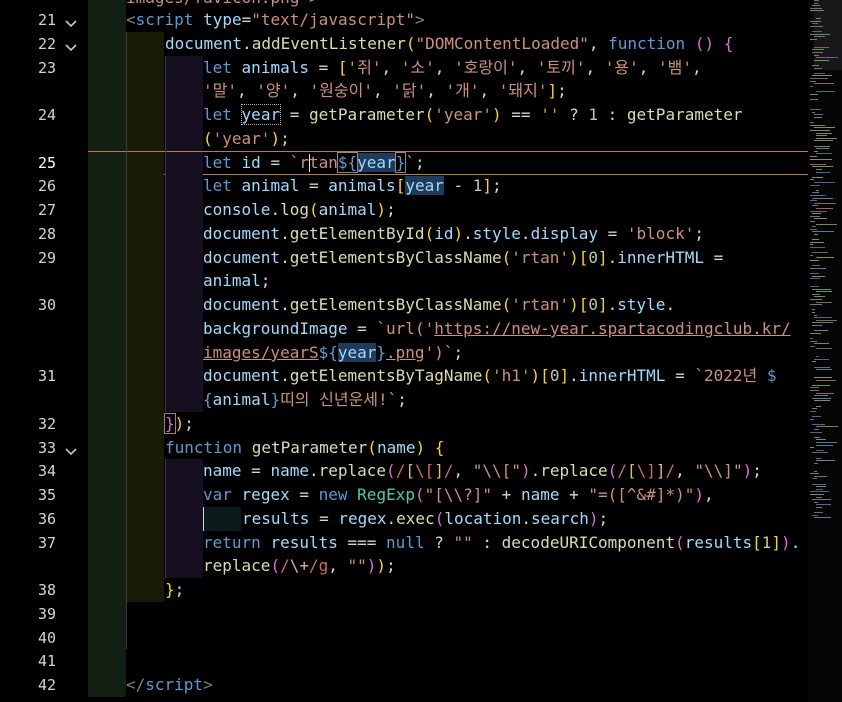  What do you see at coordinates (621, 67) in the screenshot?
I see `code-token: '용'` at bounding box center [621, 67].